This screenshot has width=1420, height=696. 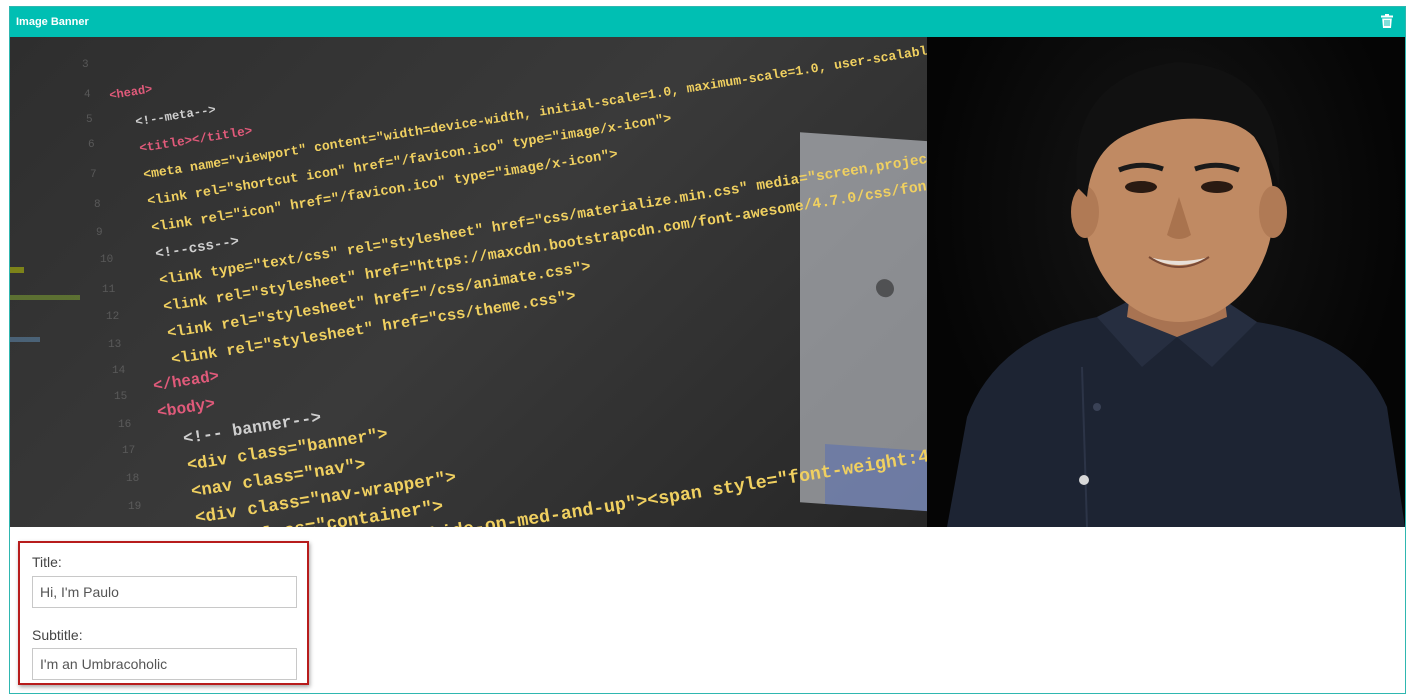 What do you see at coordinates (114, 345) in the screenshot?
I see `svg-text: 13` at bounding box center [114, 345].